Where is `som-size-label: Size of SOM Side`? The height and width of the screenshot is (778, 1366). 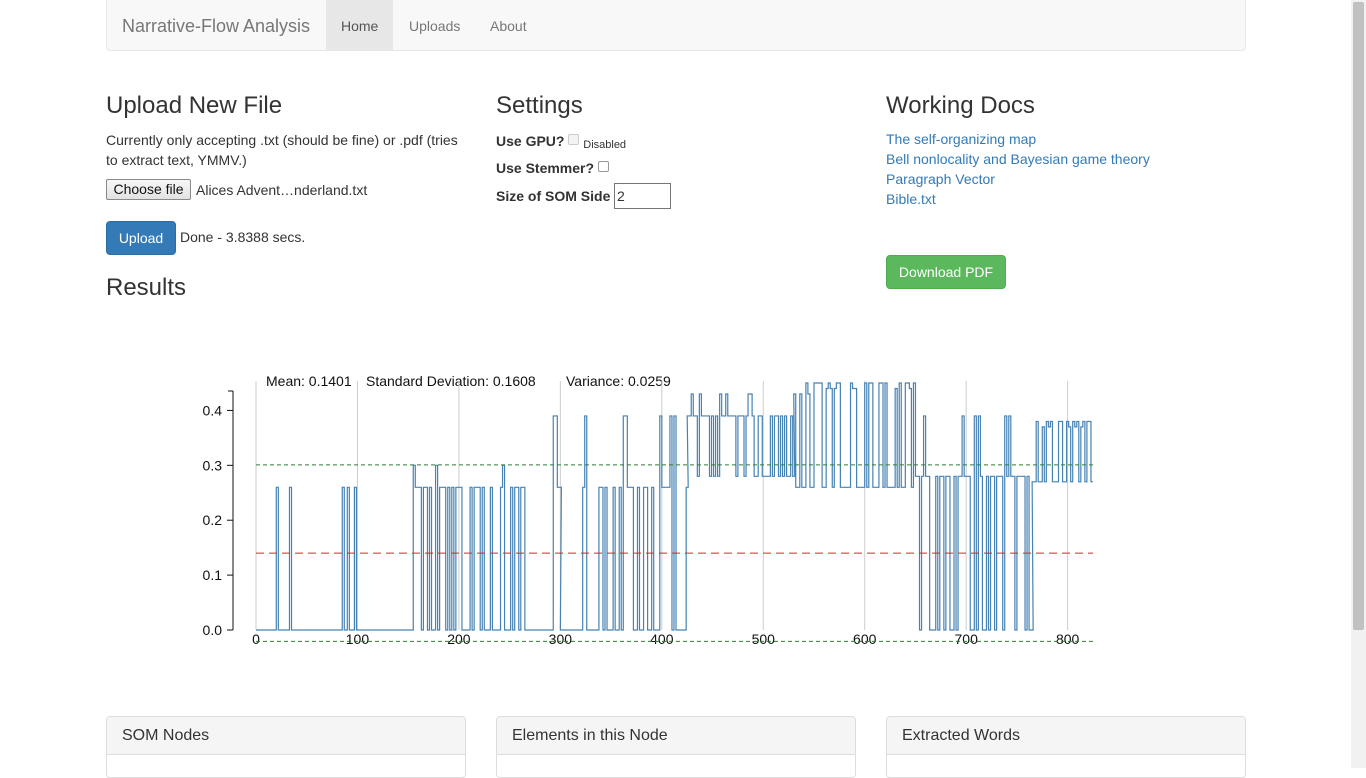 som-size-label: Size of SOM Side is located at coordinates (553, 196).